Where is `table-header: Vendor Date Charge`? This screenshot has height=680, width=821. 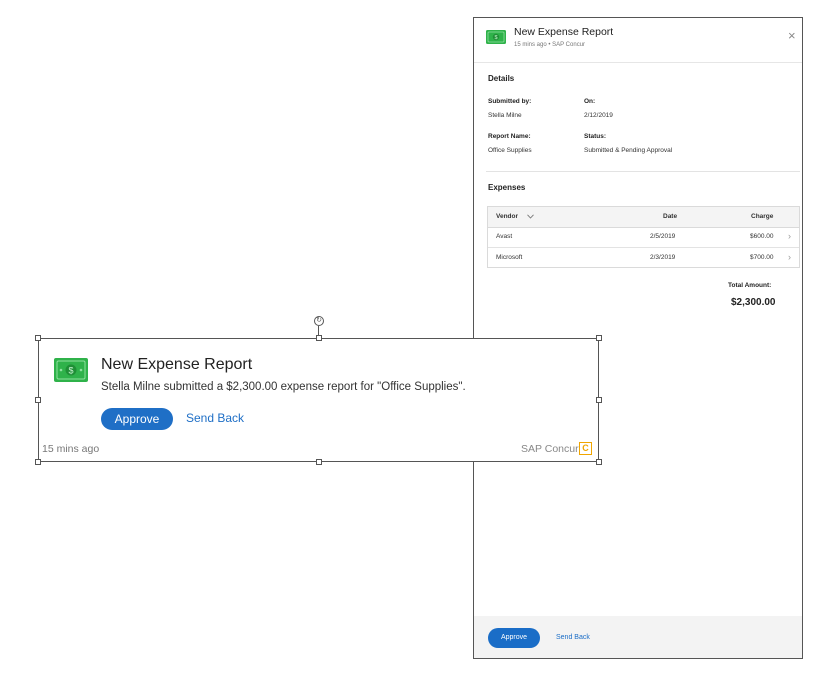
table-header: Vendor Date Charge is located at coordinates (643, 217).